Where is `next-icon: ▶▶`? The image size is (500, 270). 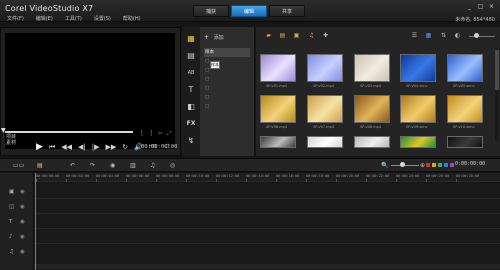 next-icon: ▶▶ is located at coordinates (111, 147).